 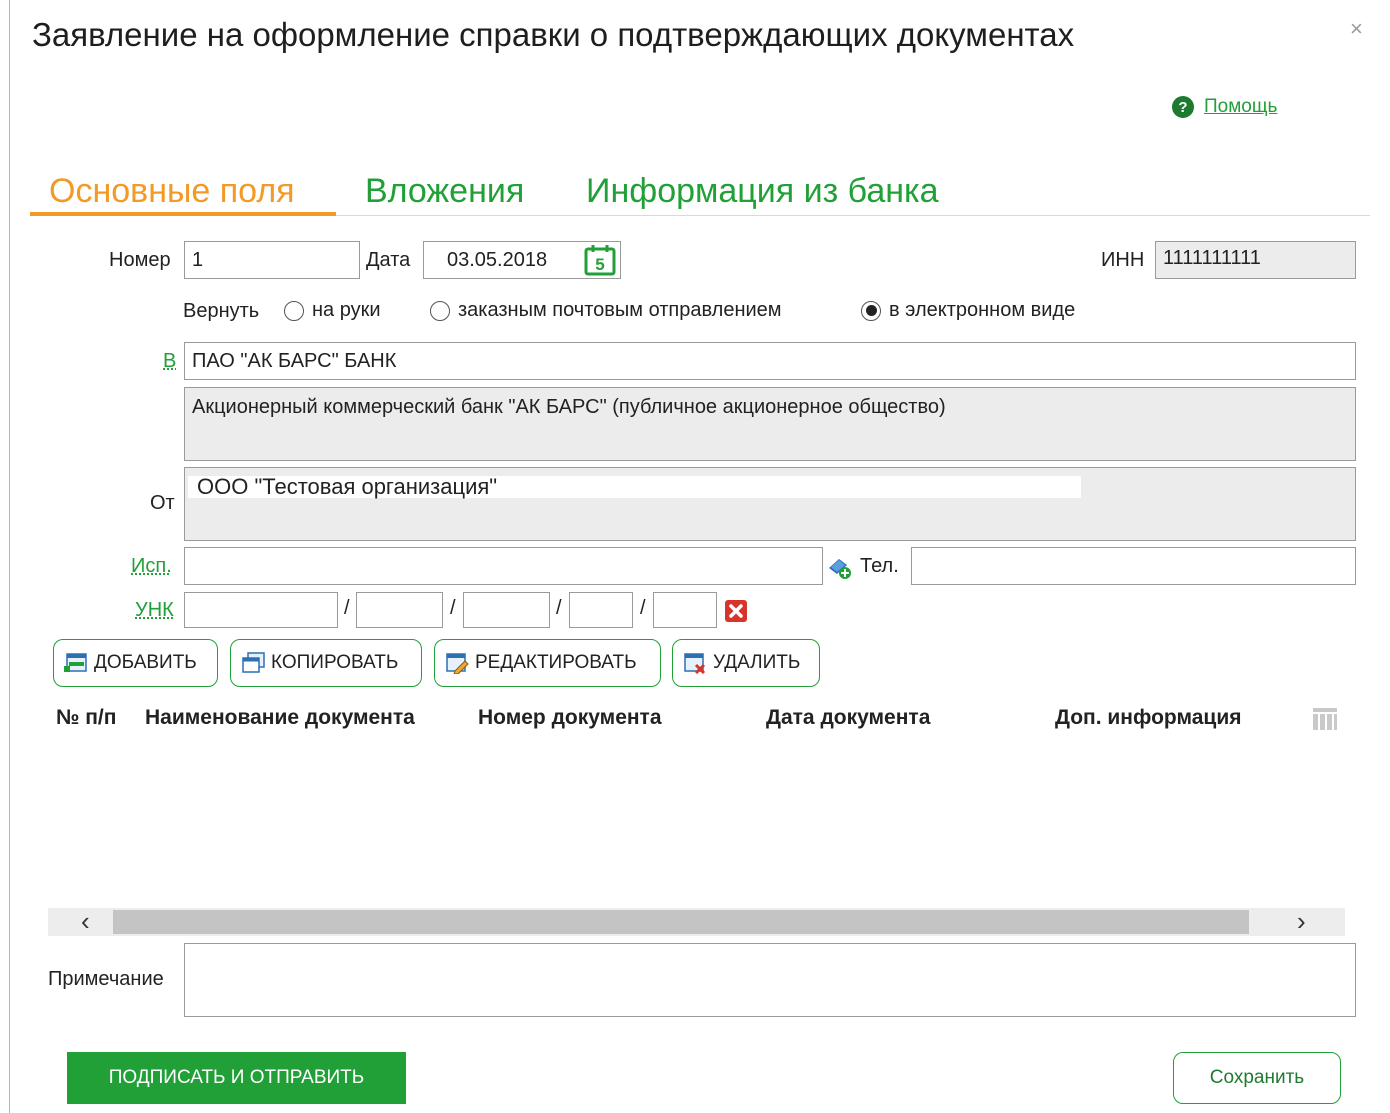 What do you see at coordinates (634, 487) in the screenshot?
I see `from-value: ООО "Тестовая организация"` at bounding box center [634, 487].